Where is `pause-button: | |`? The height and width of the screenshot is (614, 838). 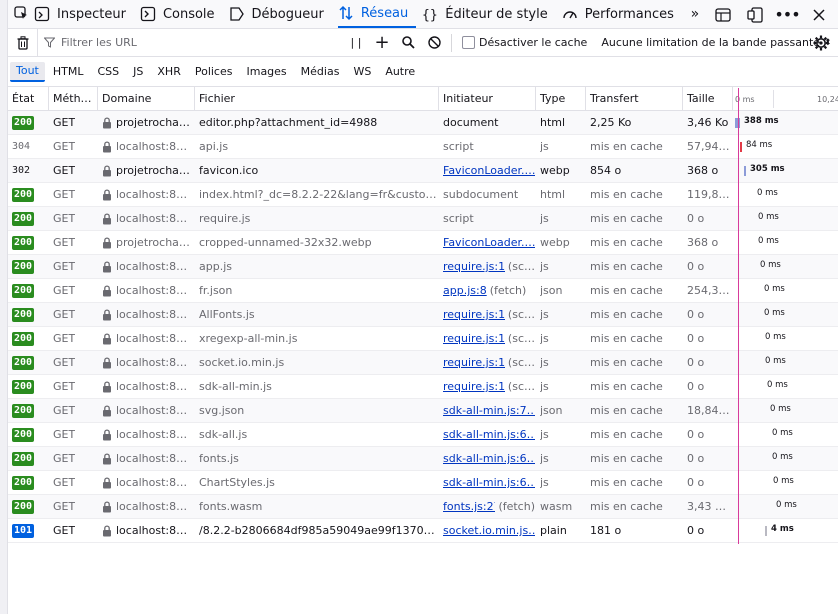 pause-button: | | is located at coordinates (356, 42).